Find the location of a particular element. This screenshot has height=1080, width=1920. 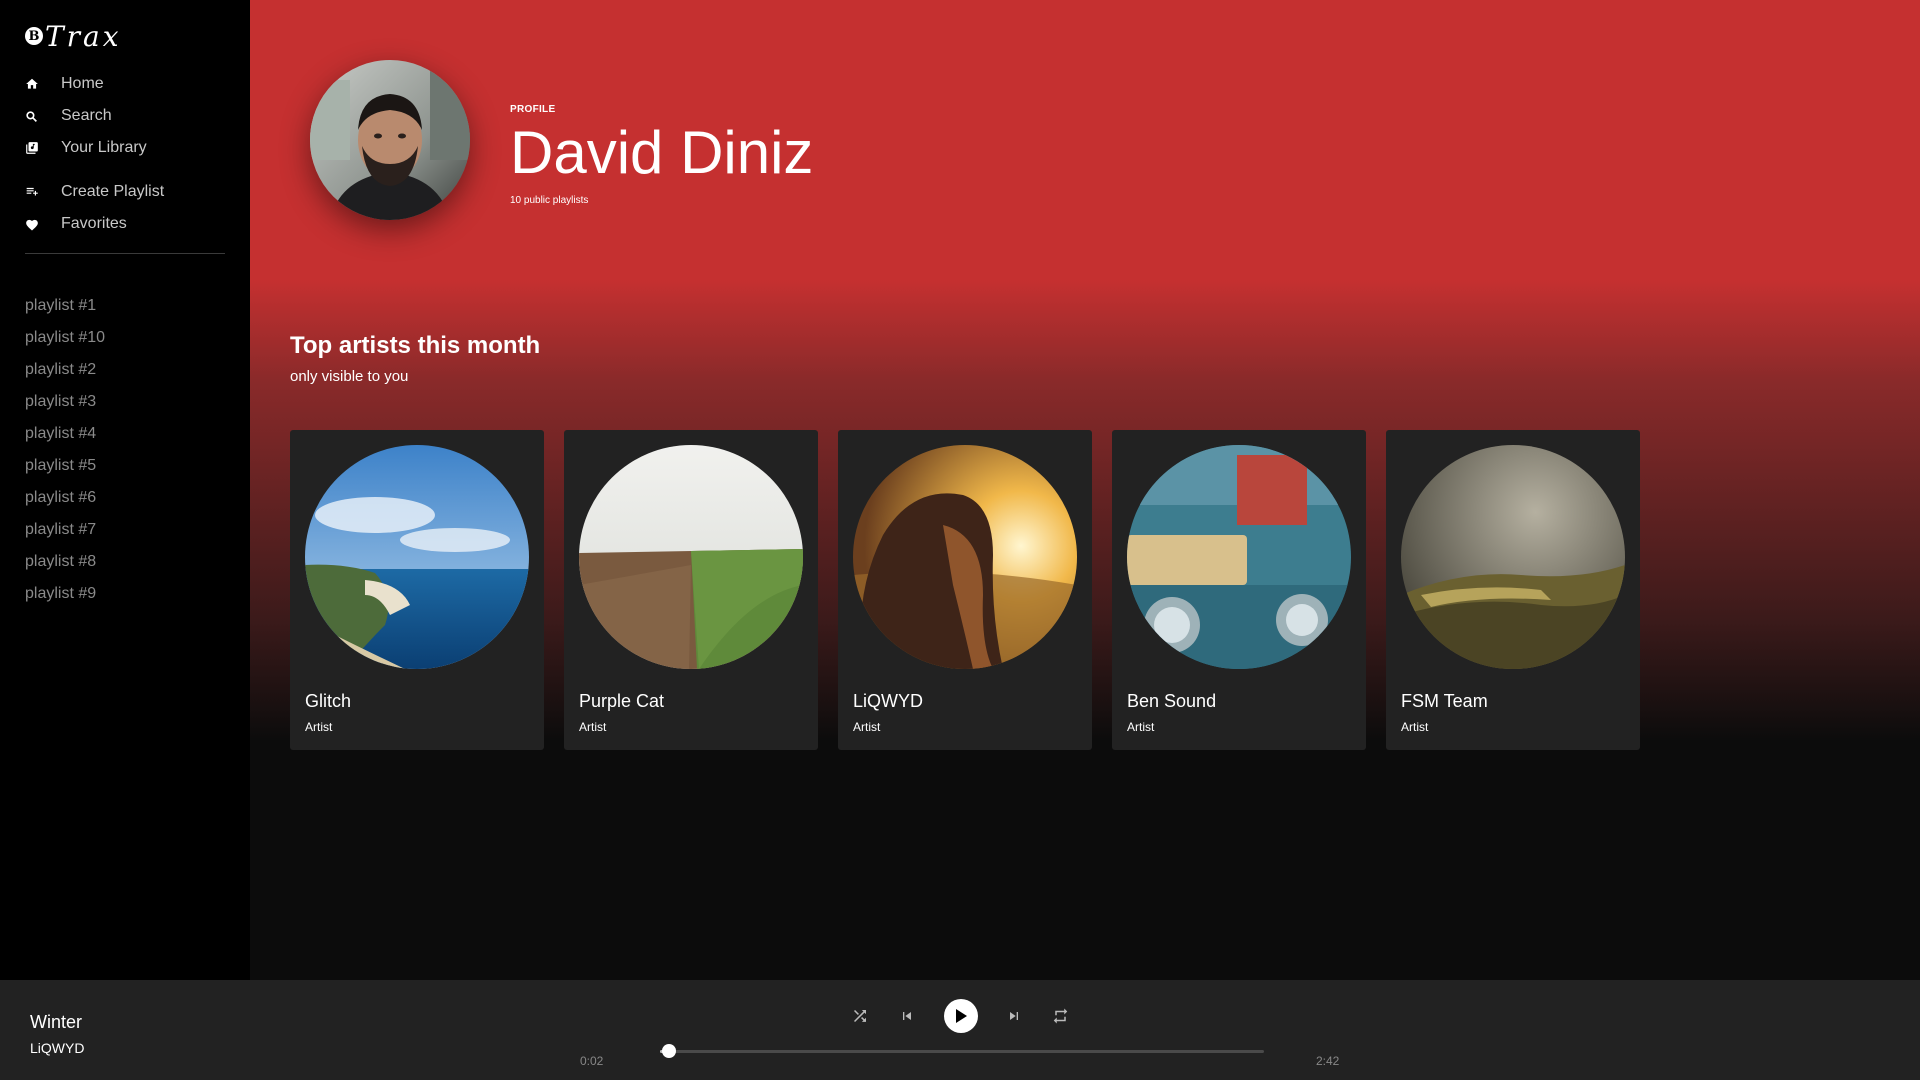

artist-card: Purple Cat Artist is located at coordinates (691, 590).